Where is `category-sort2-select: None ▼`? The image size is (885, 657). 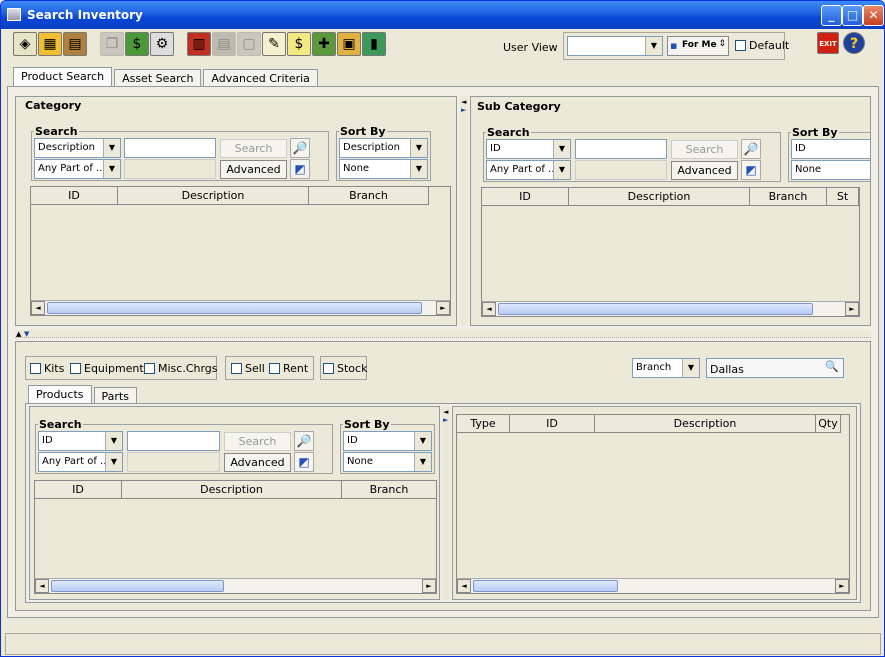 category-sort2-select: None ▼ is located at coordinates (383, 169).